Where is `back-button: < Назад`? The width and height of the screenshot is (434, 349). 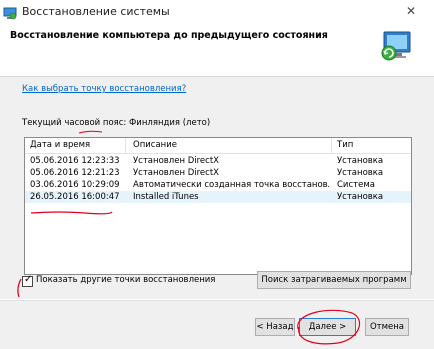
back-button: < Назад is located at coordinates (275, 327).